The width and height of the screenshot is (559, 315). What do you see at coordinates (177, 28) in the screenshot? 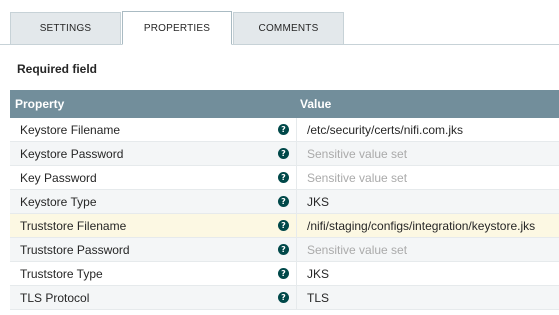
I see `tab-properties: PROPERTIES` at bounding box center [177, 28].